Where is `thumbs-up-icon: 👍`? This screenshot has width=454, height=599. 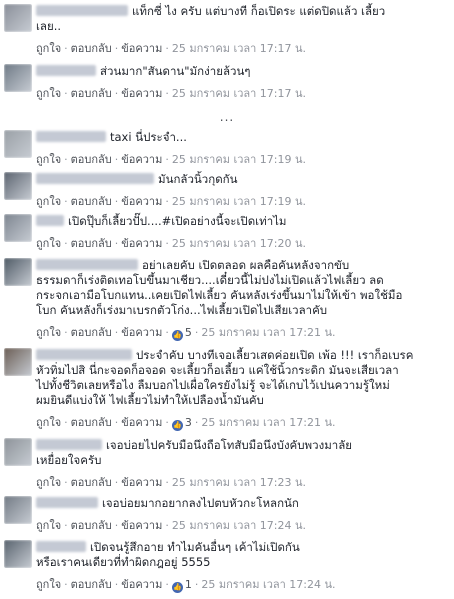 thumbs-up-icon: 👍 is located at coordinates (177, 587).